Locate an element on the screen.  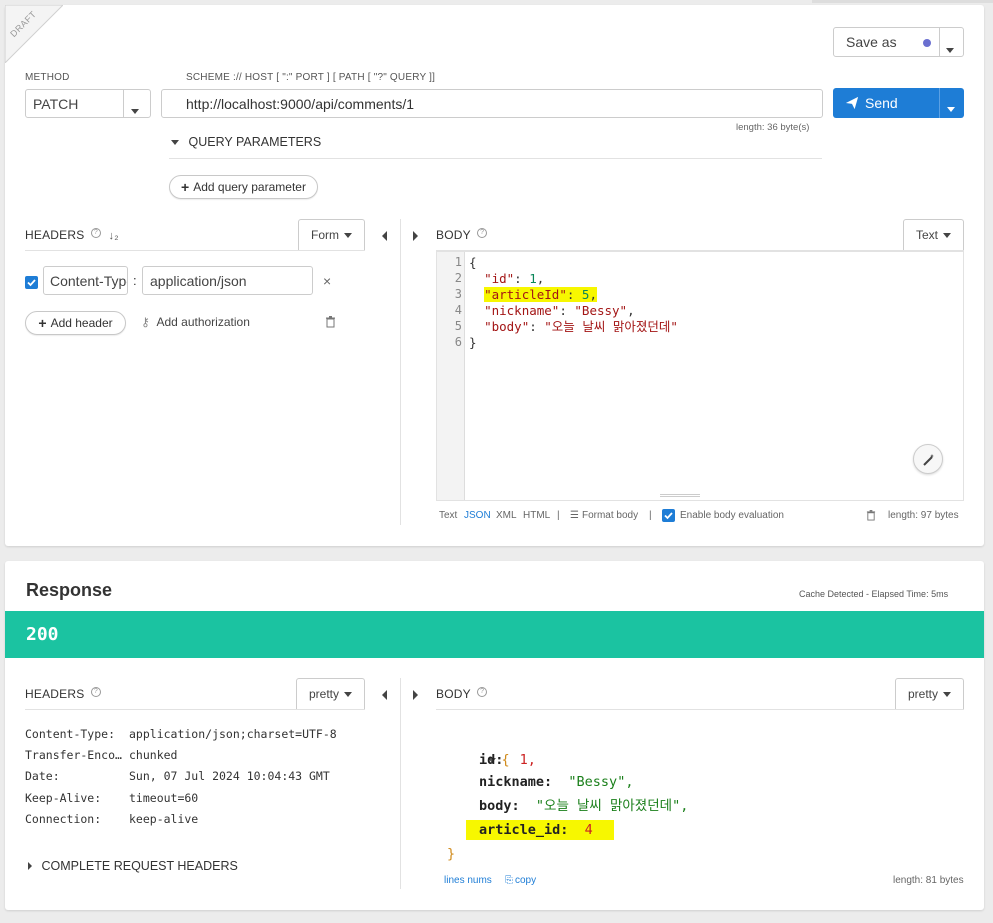
mode-html: HTML is located at coordinates (536, 515).